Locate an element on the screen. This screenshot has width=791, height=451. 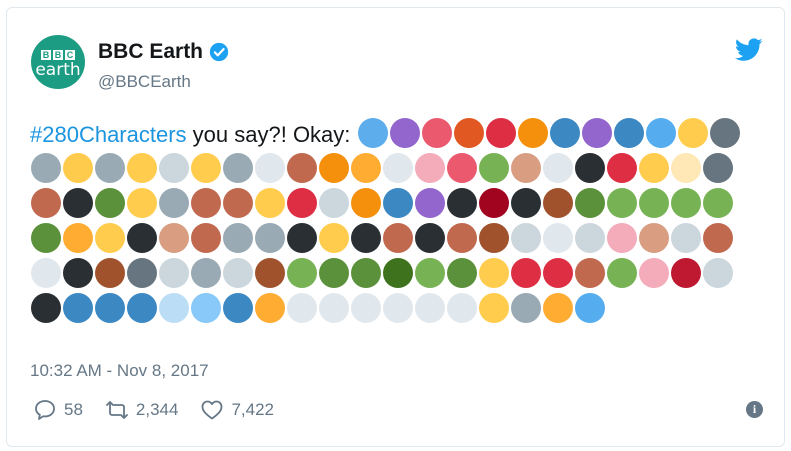
chipmunk-emoji-icon is located at coordinates (110, 273).